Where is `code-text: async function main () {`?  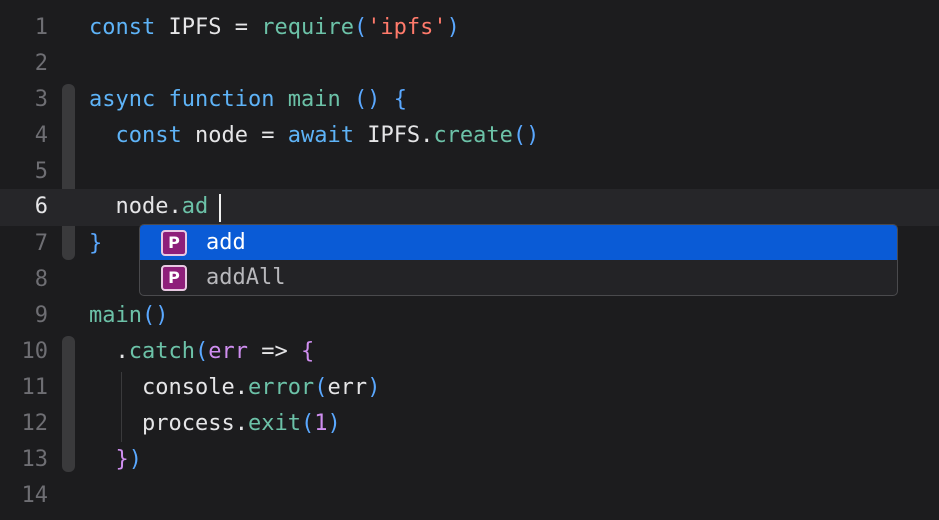
code-text: async function main () { is located at coordinates (248, 100).